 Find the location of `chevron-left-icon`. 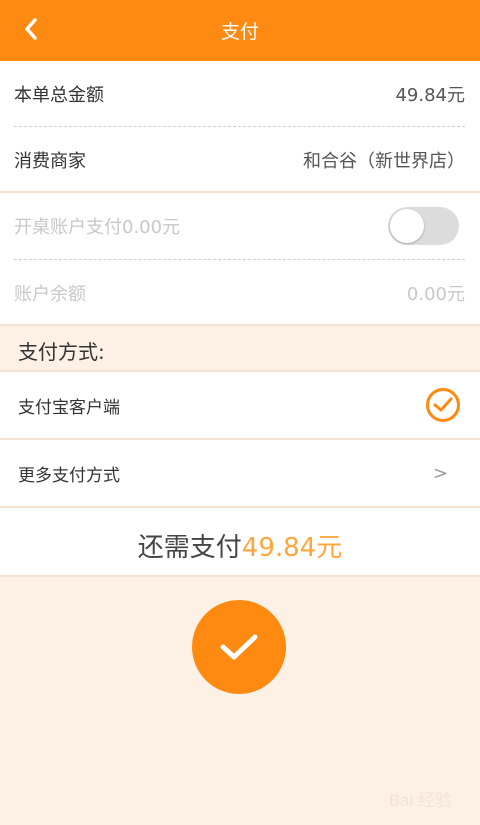

chevron-left-icon is located at coordinates (31, 29).